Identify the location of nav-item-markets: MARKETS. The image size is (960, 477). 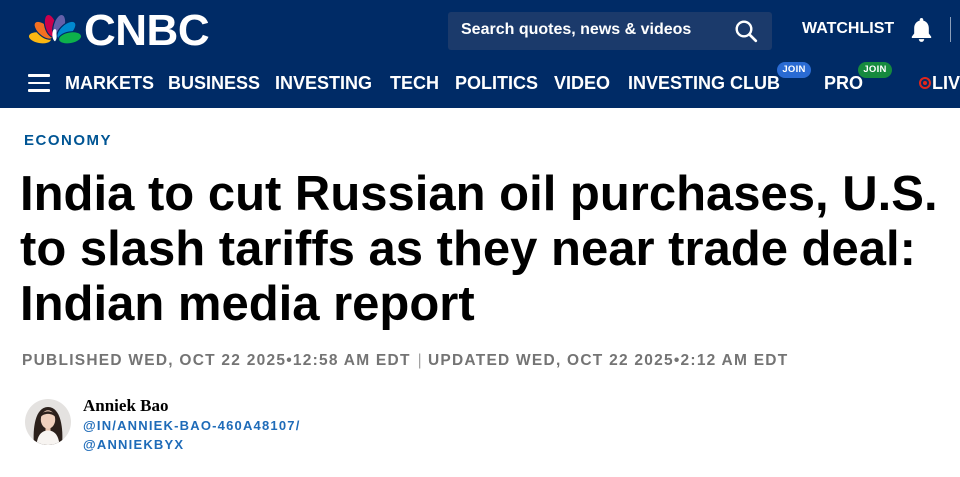
(109, 83).